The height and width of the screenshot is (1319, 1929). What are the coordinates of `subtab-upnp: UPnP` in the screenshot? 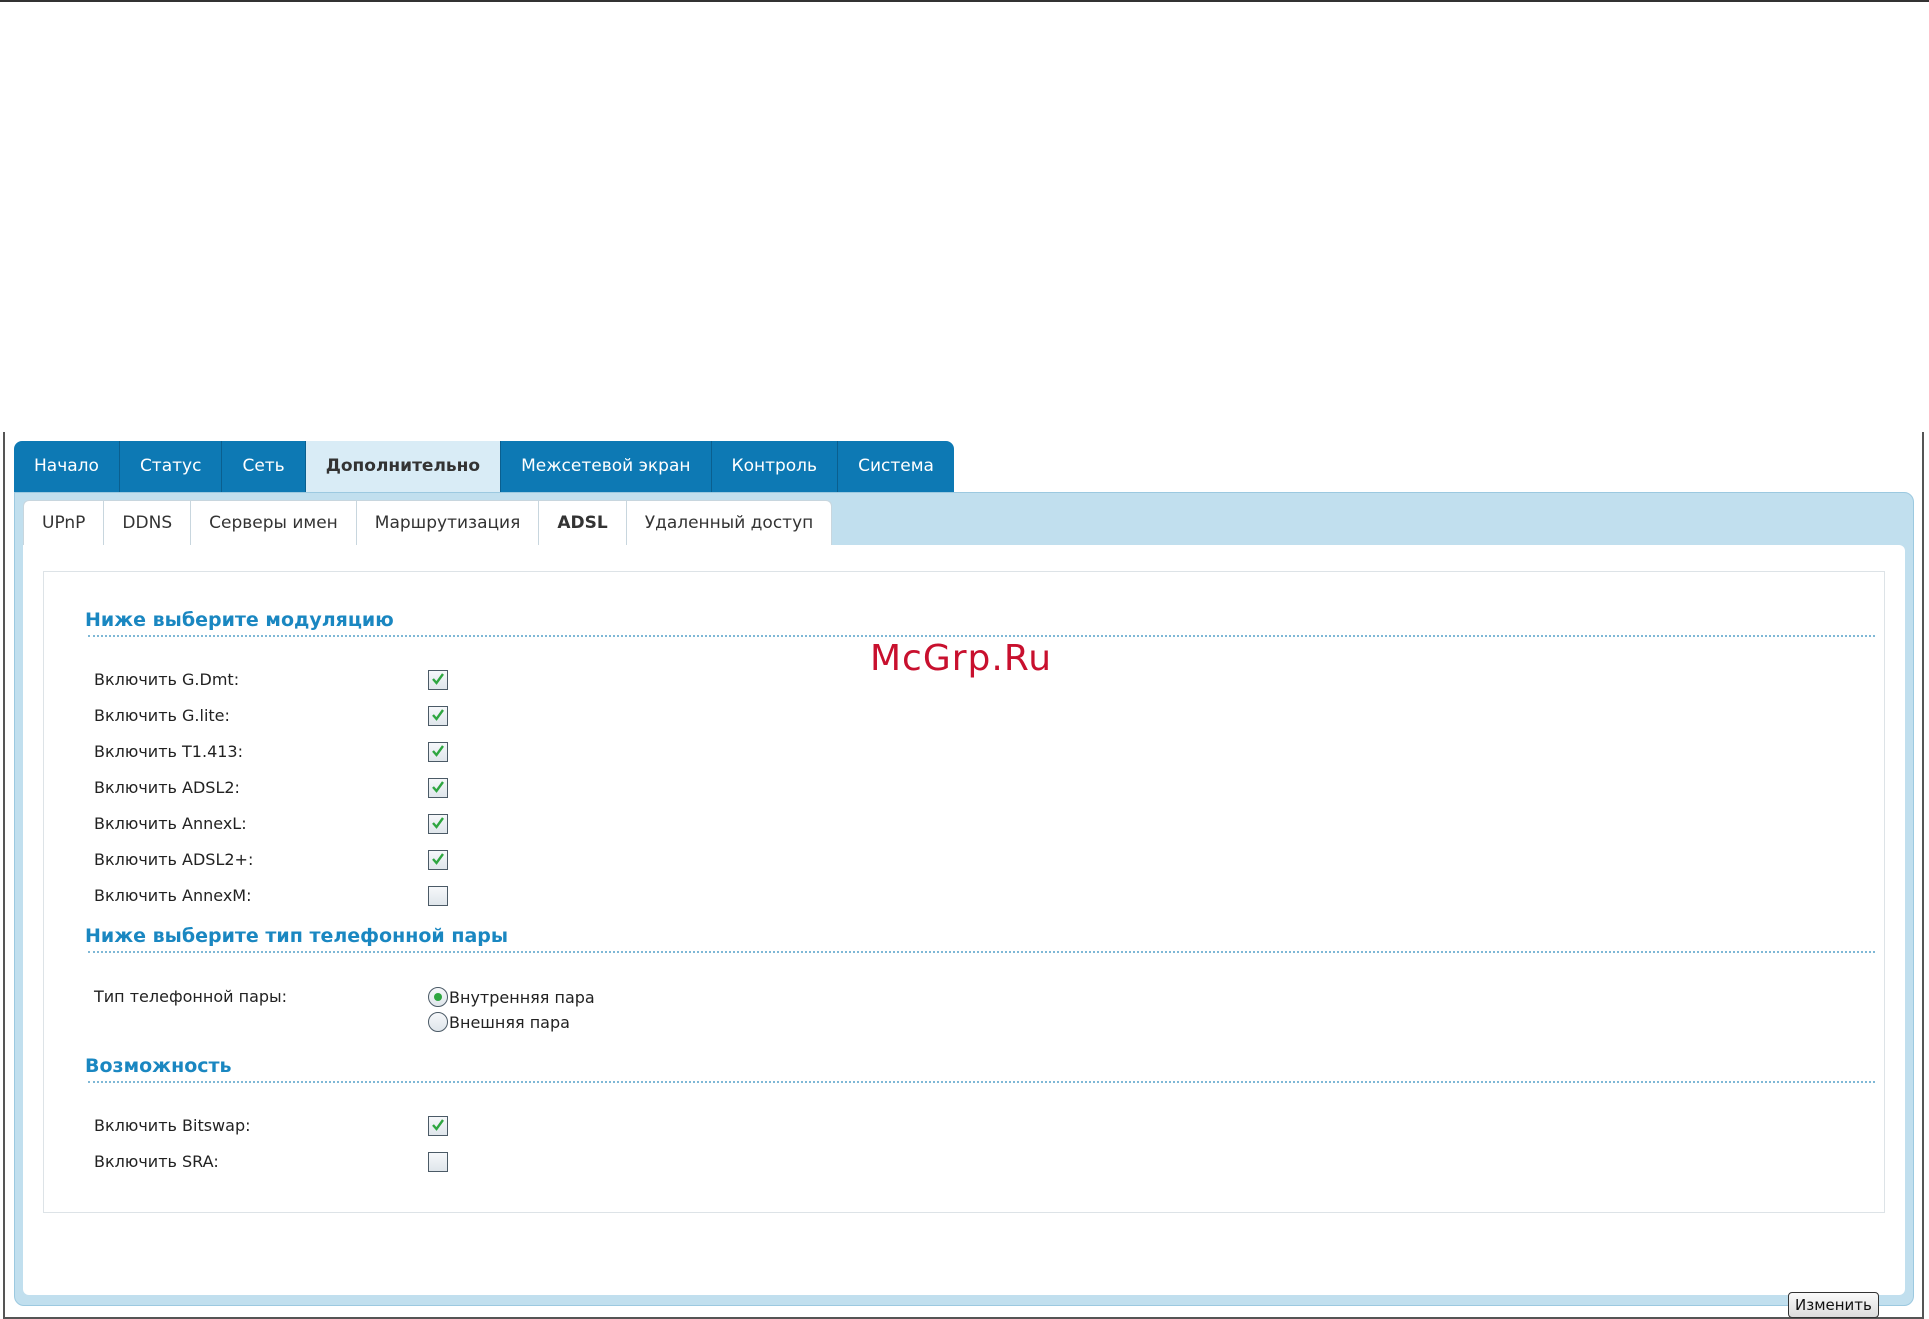 It's located at (64, 522).